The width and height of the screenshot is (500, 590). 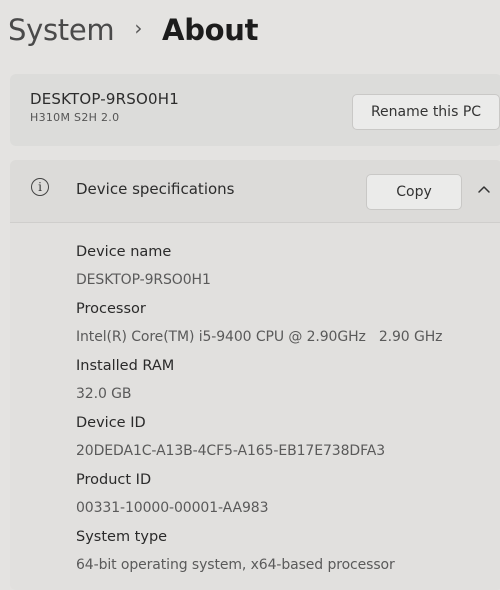 I want to click on spec-label: Device name, so click(x=124, y=252).